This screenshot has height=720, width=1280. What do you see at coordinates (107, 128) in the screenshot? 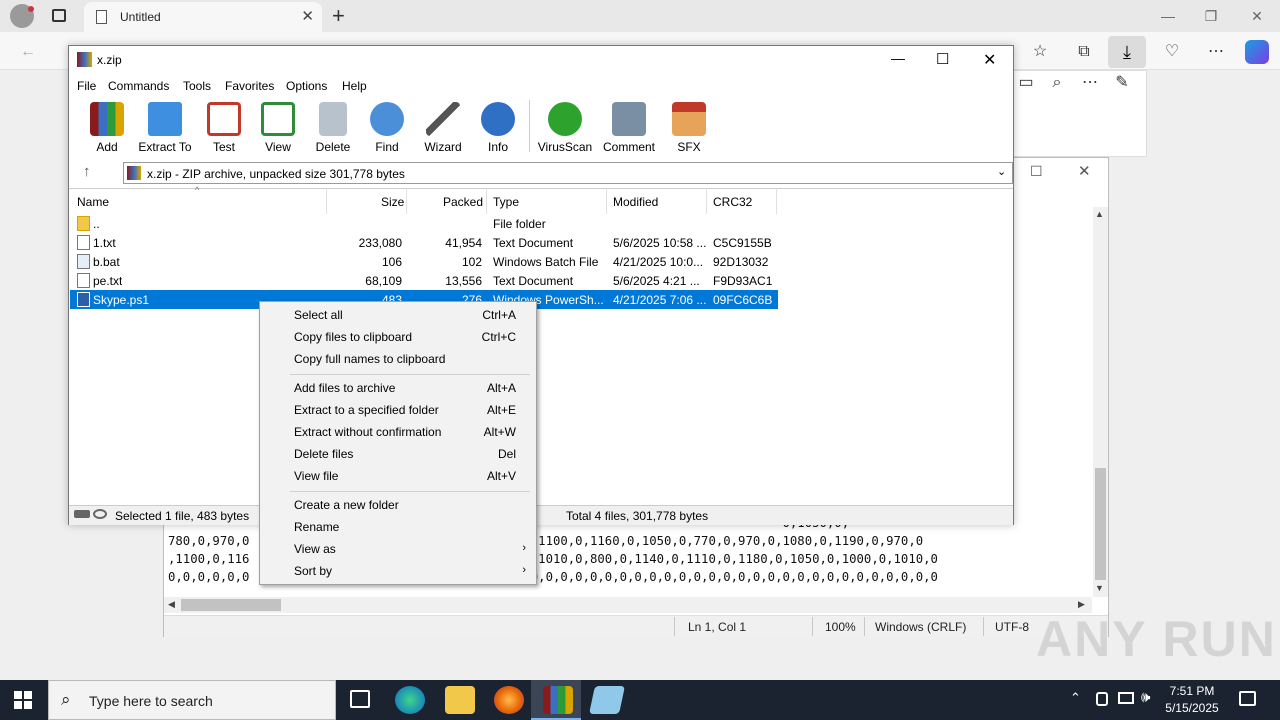
I see `add-button: Add` at bounding box center [107, 128].